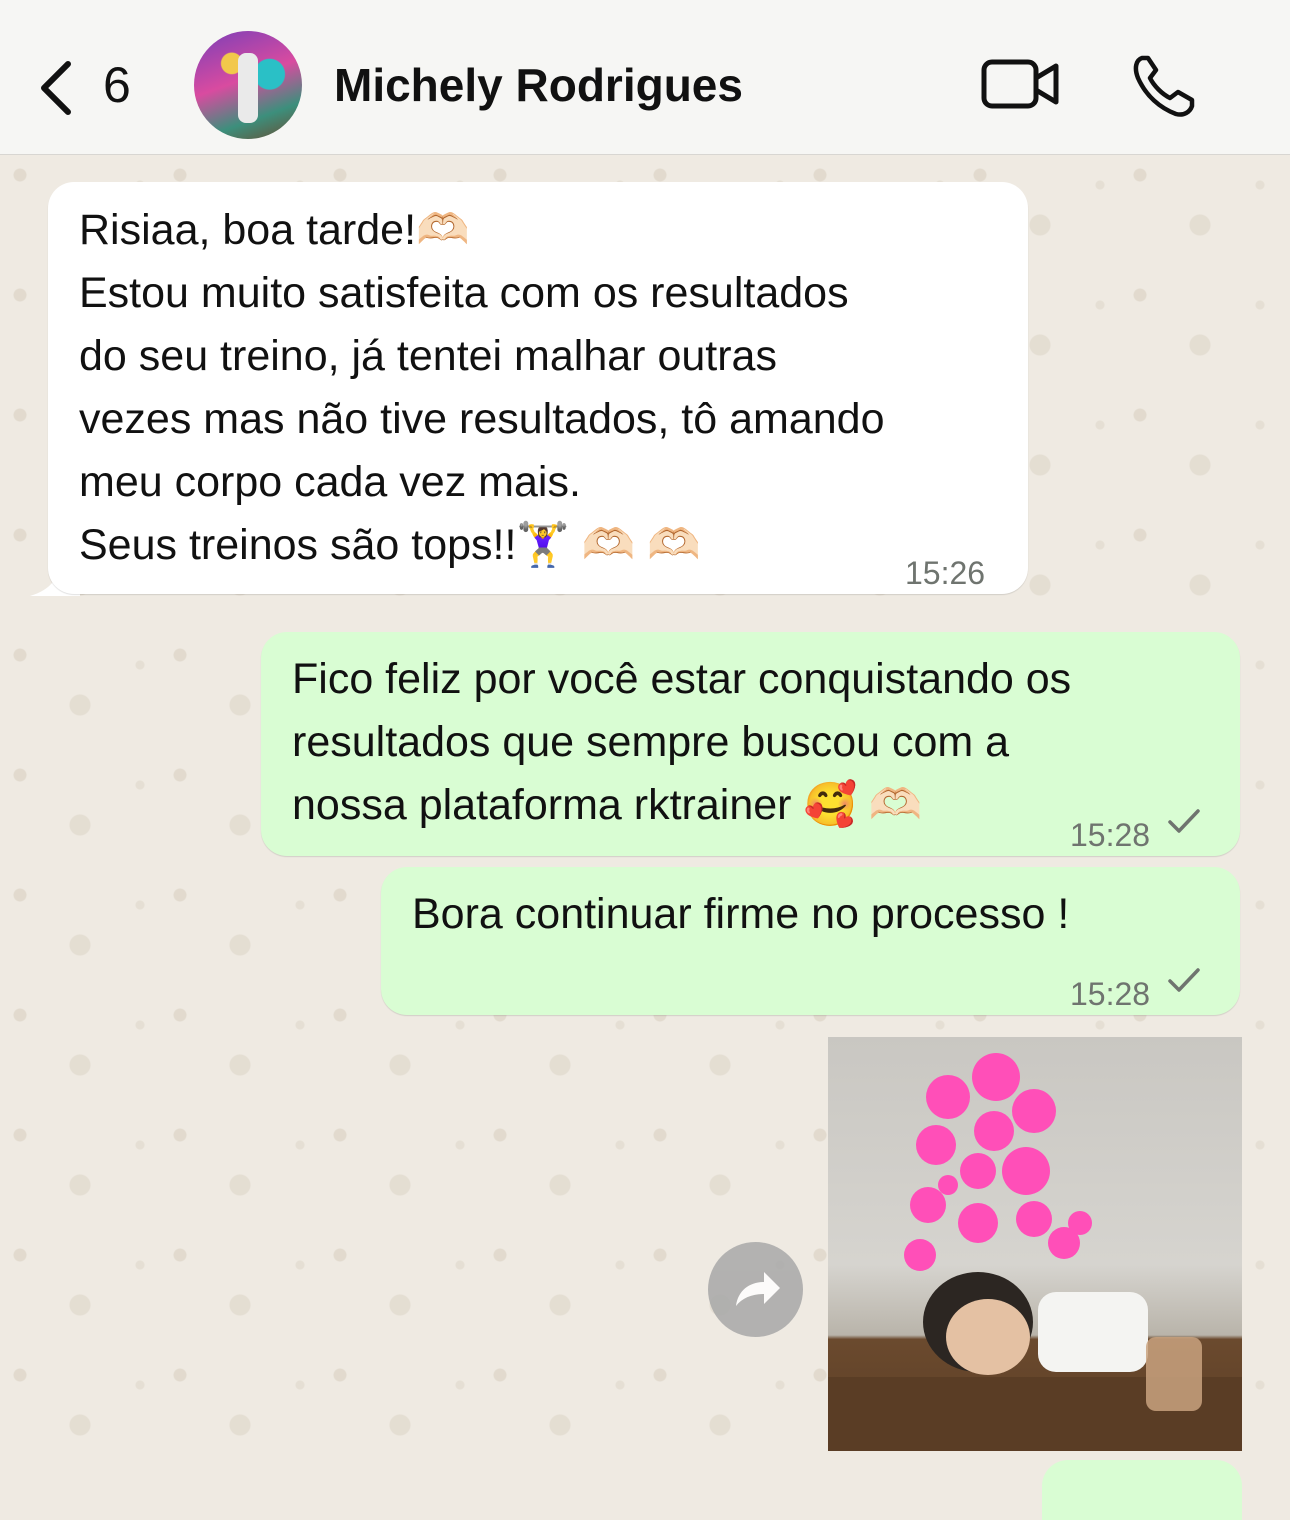 The width and height of the screenshot is (1290, 1520). I want to click on forward-icon, so click(758, 1289).